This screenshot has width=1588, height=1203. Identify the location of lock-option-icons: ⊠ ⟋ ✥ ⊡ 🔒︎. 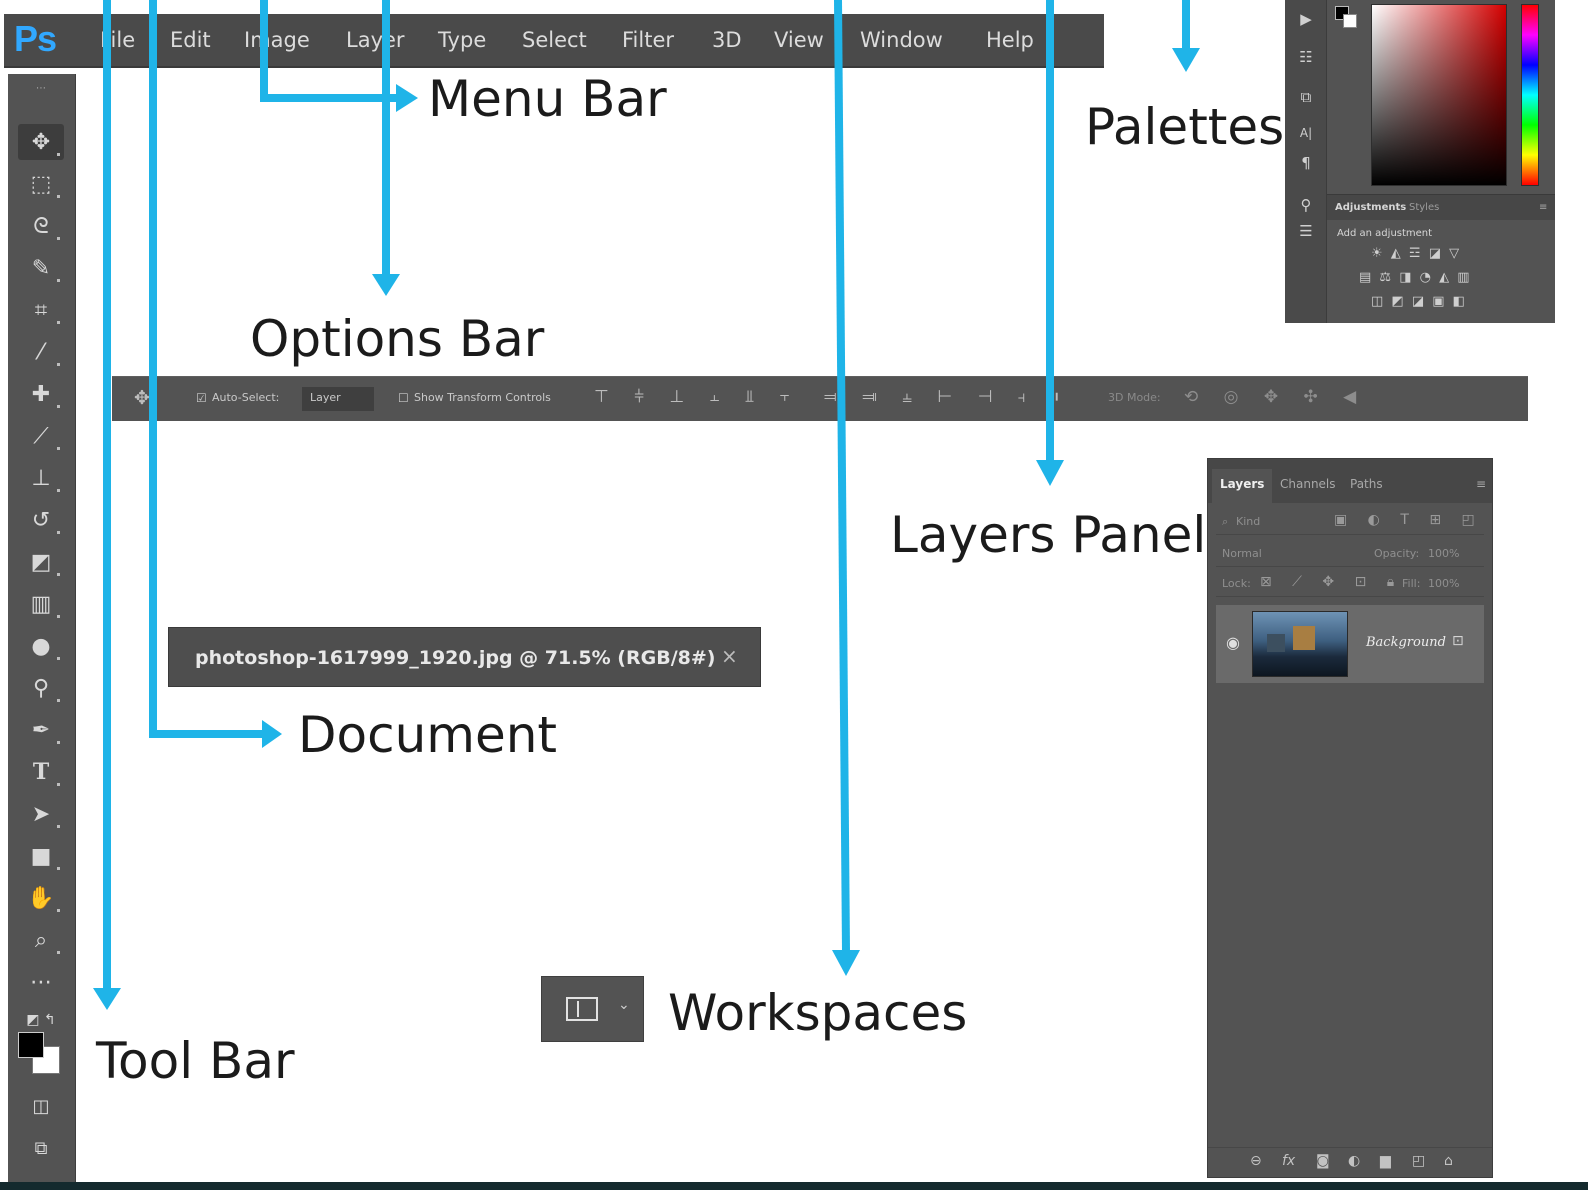
(1331, 582).